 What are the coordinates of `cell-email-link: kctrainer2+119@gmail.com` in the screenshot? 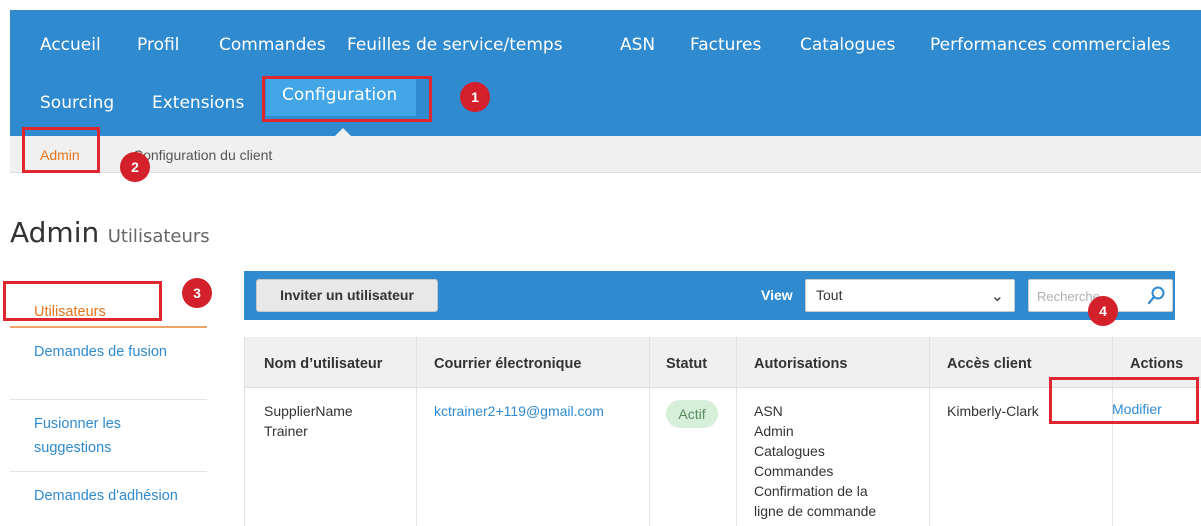 It's located at (519, 411).